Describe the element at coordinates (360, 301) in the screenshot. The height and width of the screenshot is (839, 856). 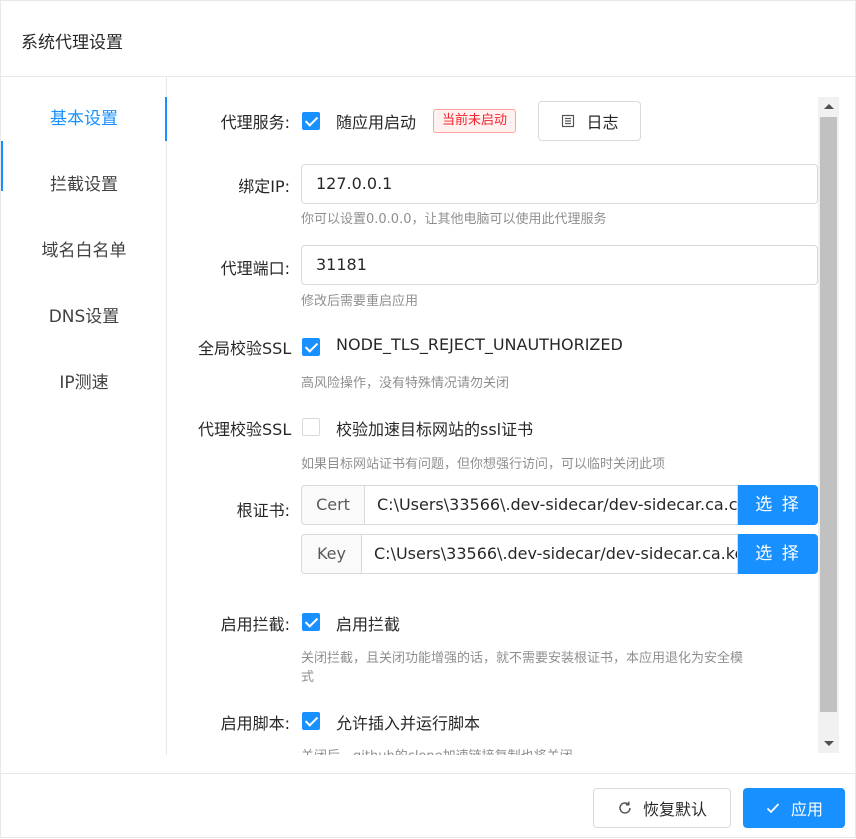
I see `proxy-port-help: 修改后需要重启应用` at that location.